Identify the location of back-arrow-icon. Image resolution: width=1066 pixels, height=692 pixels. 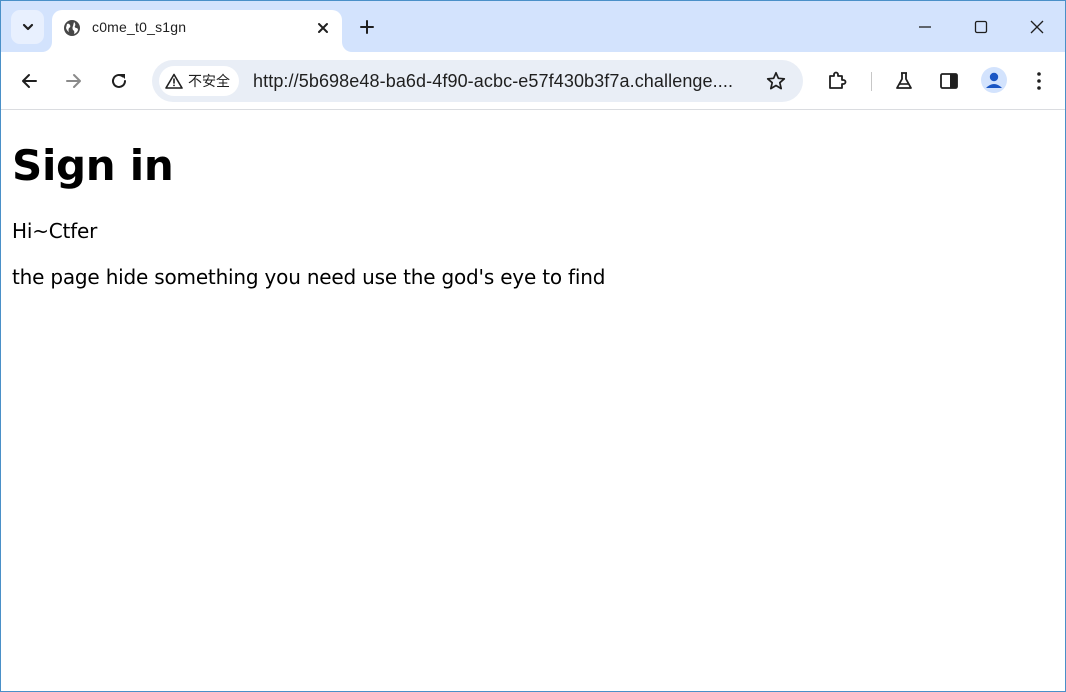
(29, 81).